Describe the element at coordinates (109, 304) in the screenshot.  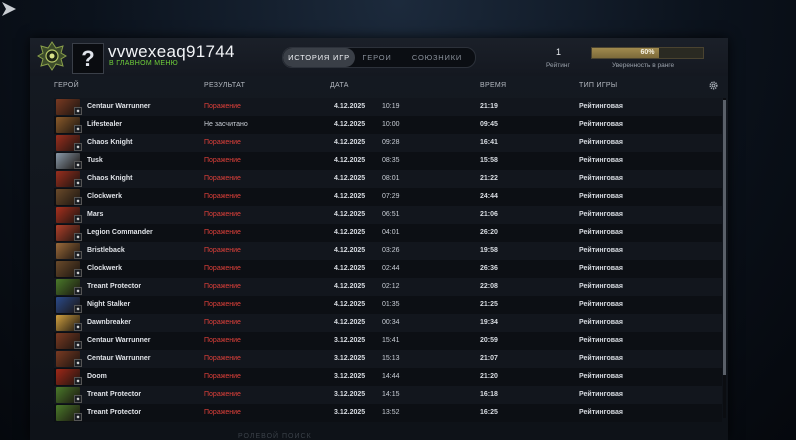
I see `hero-name: Night Stalker` at that location.